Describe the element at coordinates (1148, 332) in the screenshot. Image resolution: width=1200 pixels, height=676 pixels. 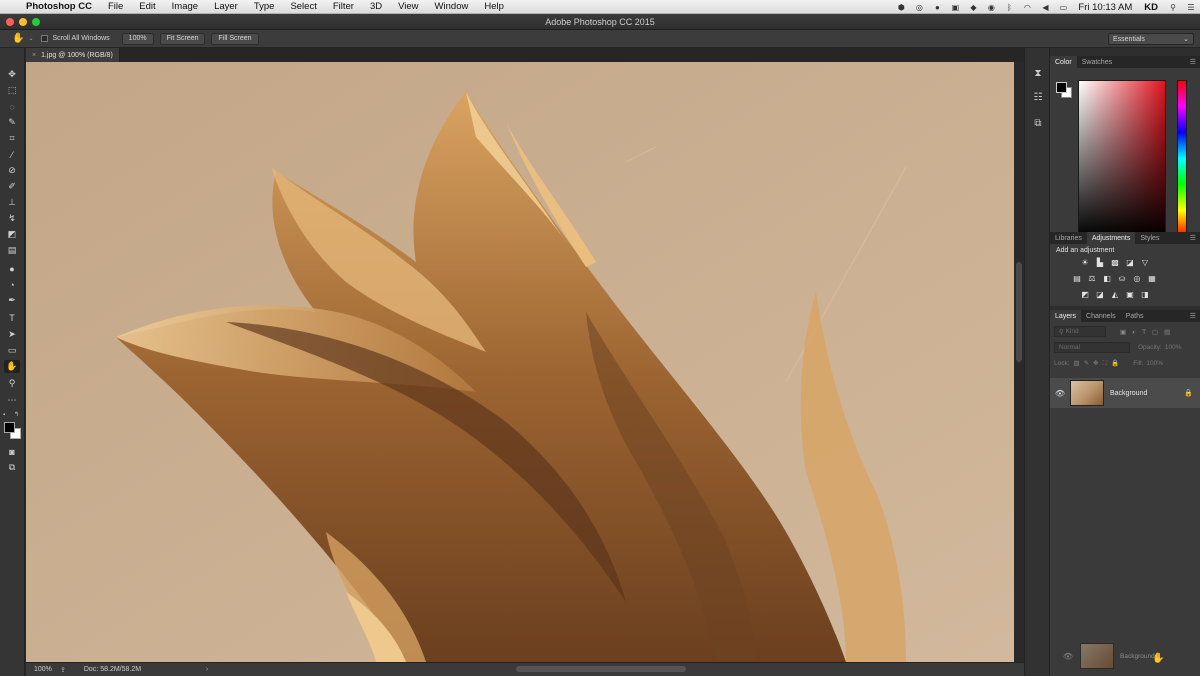
I see `layer-filter-icons: ▣◐T▢▤` at that location.